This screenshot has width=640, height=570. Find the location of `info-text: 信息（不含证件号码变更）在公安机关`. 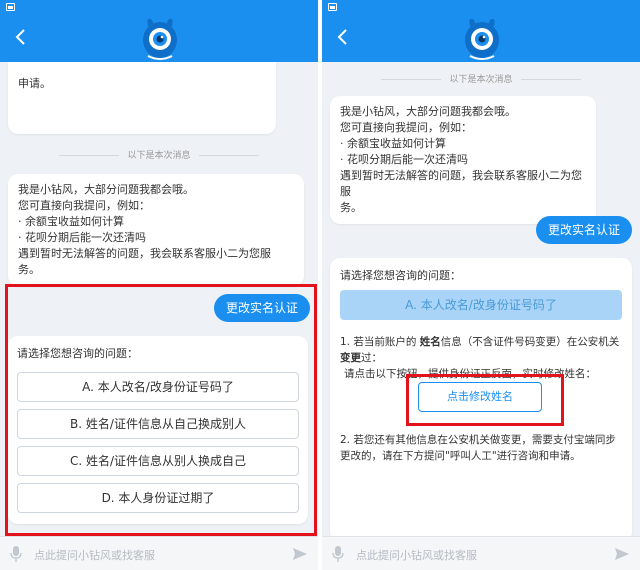

info-text: 信息（不含证件号码变更）在公安机关 is located at coordinates (530, 342).